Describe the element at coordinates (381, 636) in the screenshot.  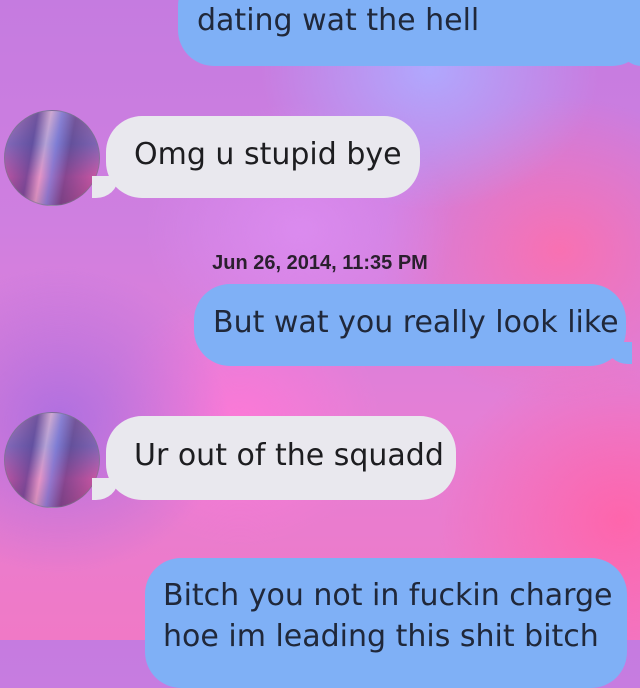
I see `message-text-line: hoe im leading this shit bitch` at that location.